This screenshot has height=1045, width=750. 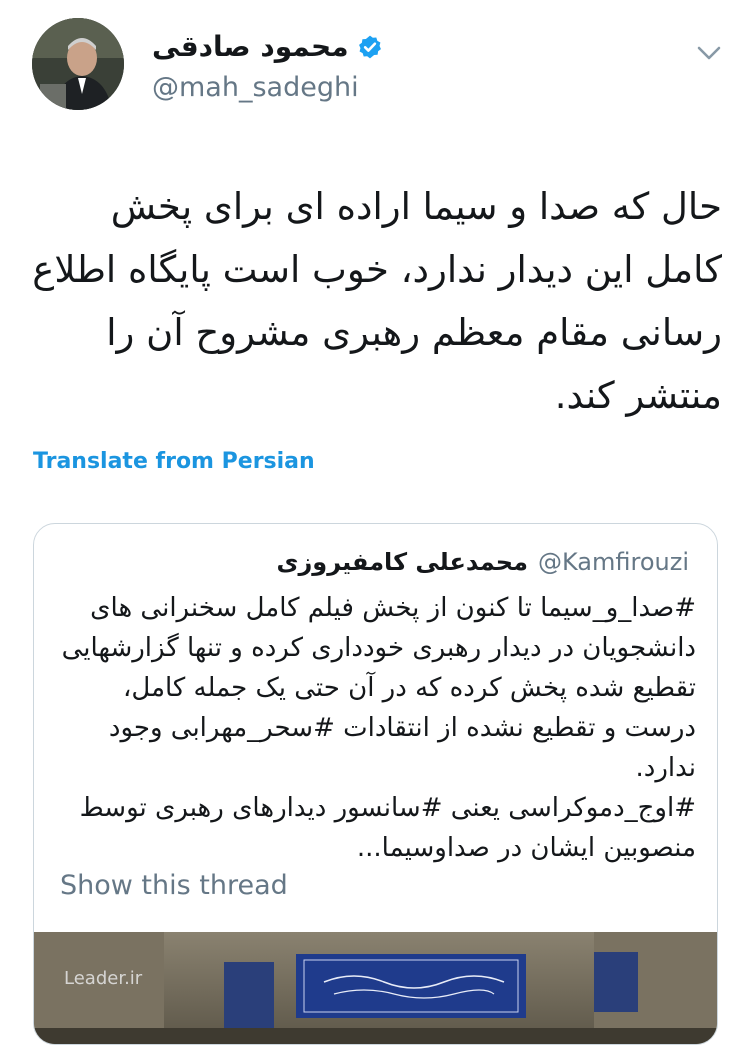 I want to click on quoted-tweet-header: محمدعلی کامفیروزی @Kamfirouzi, so click(x=482, y=562).